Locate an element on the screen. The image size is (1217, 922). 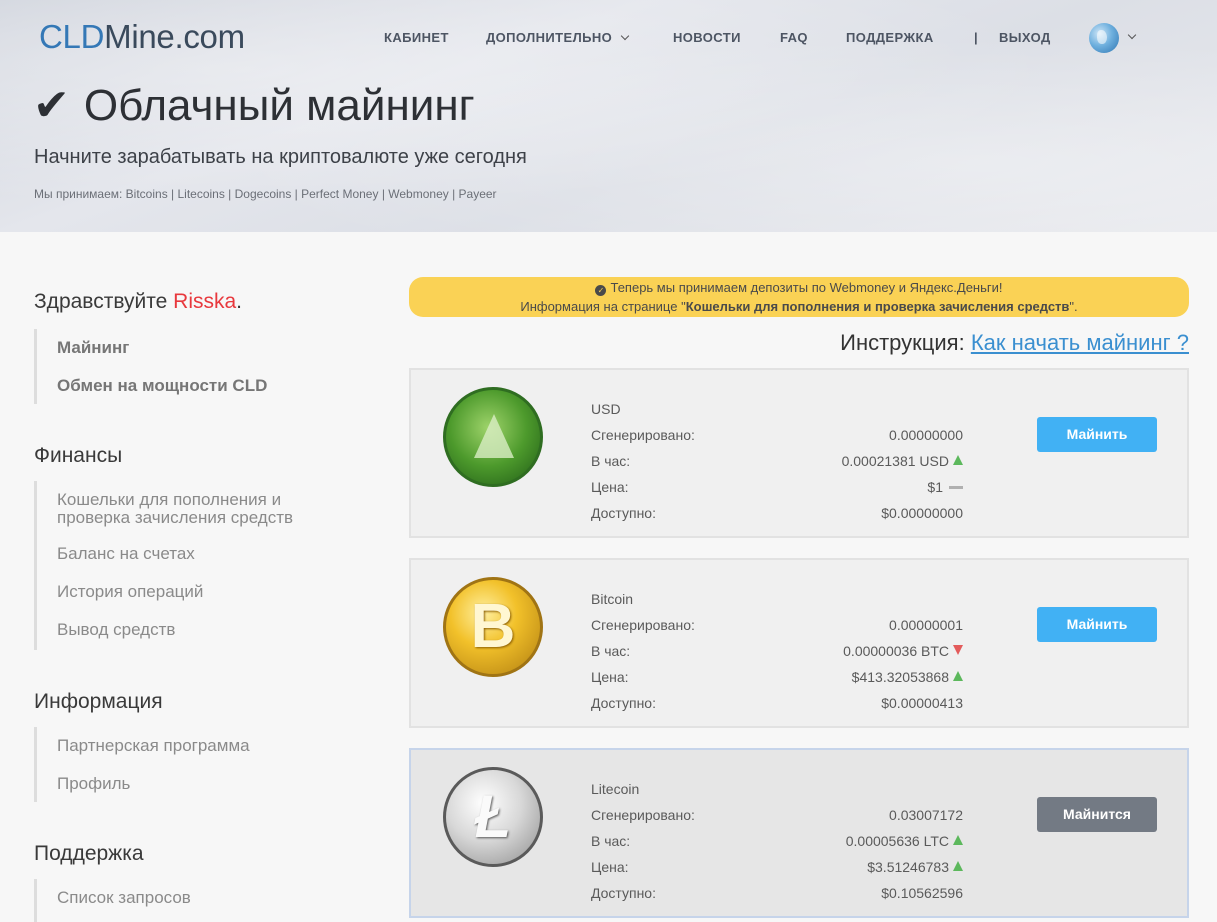
section-finance: Финансы is located at coordinates (78, 455).